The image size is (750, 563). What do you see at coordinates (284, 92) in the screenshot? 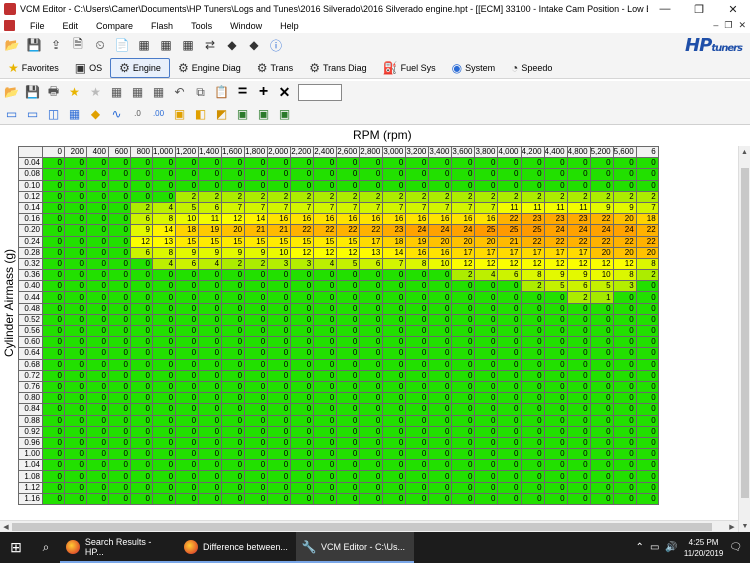
I see `multiply-icon: ✕` at bounding box center [284, 92].